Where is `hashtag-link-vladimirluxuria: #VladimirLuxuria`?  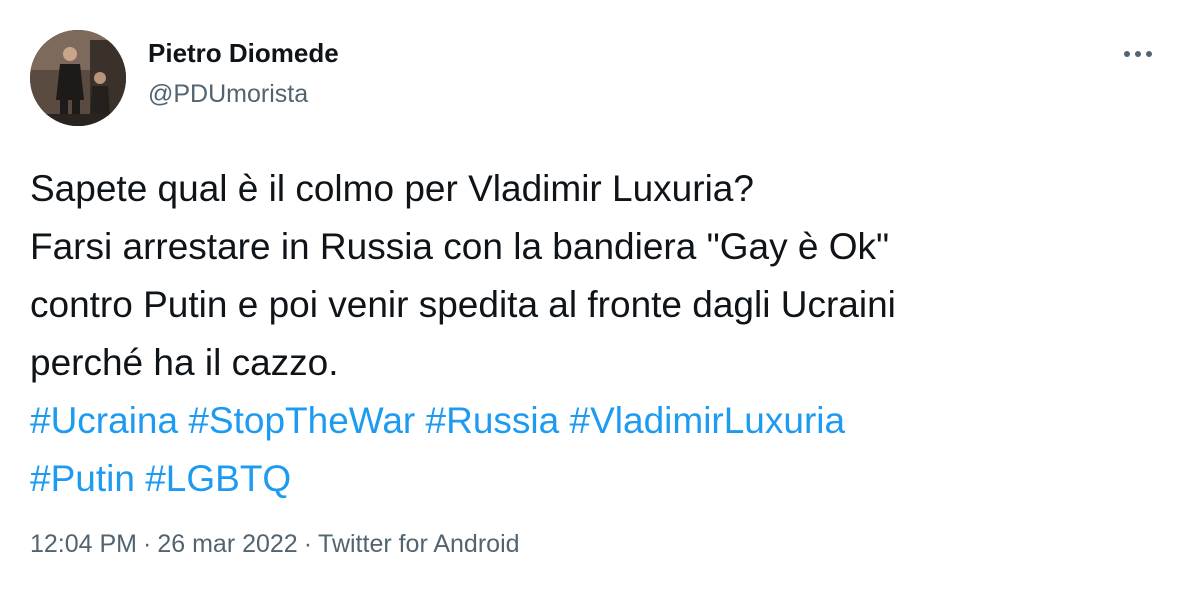 hashtag-link-vladimirluxuria: #VladimirLuxuria is located at coordinates (708, 420).